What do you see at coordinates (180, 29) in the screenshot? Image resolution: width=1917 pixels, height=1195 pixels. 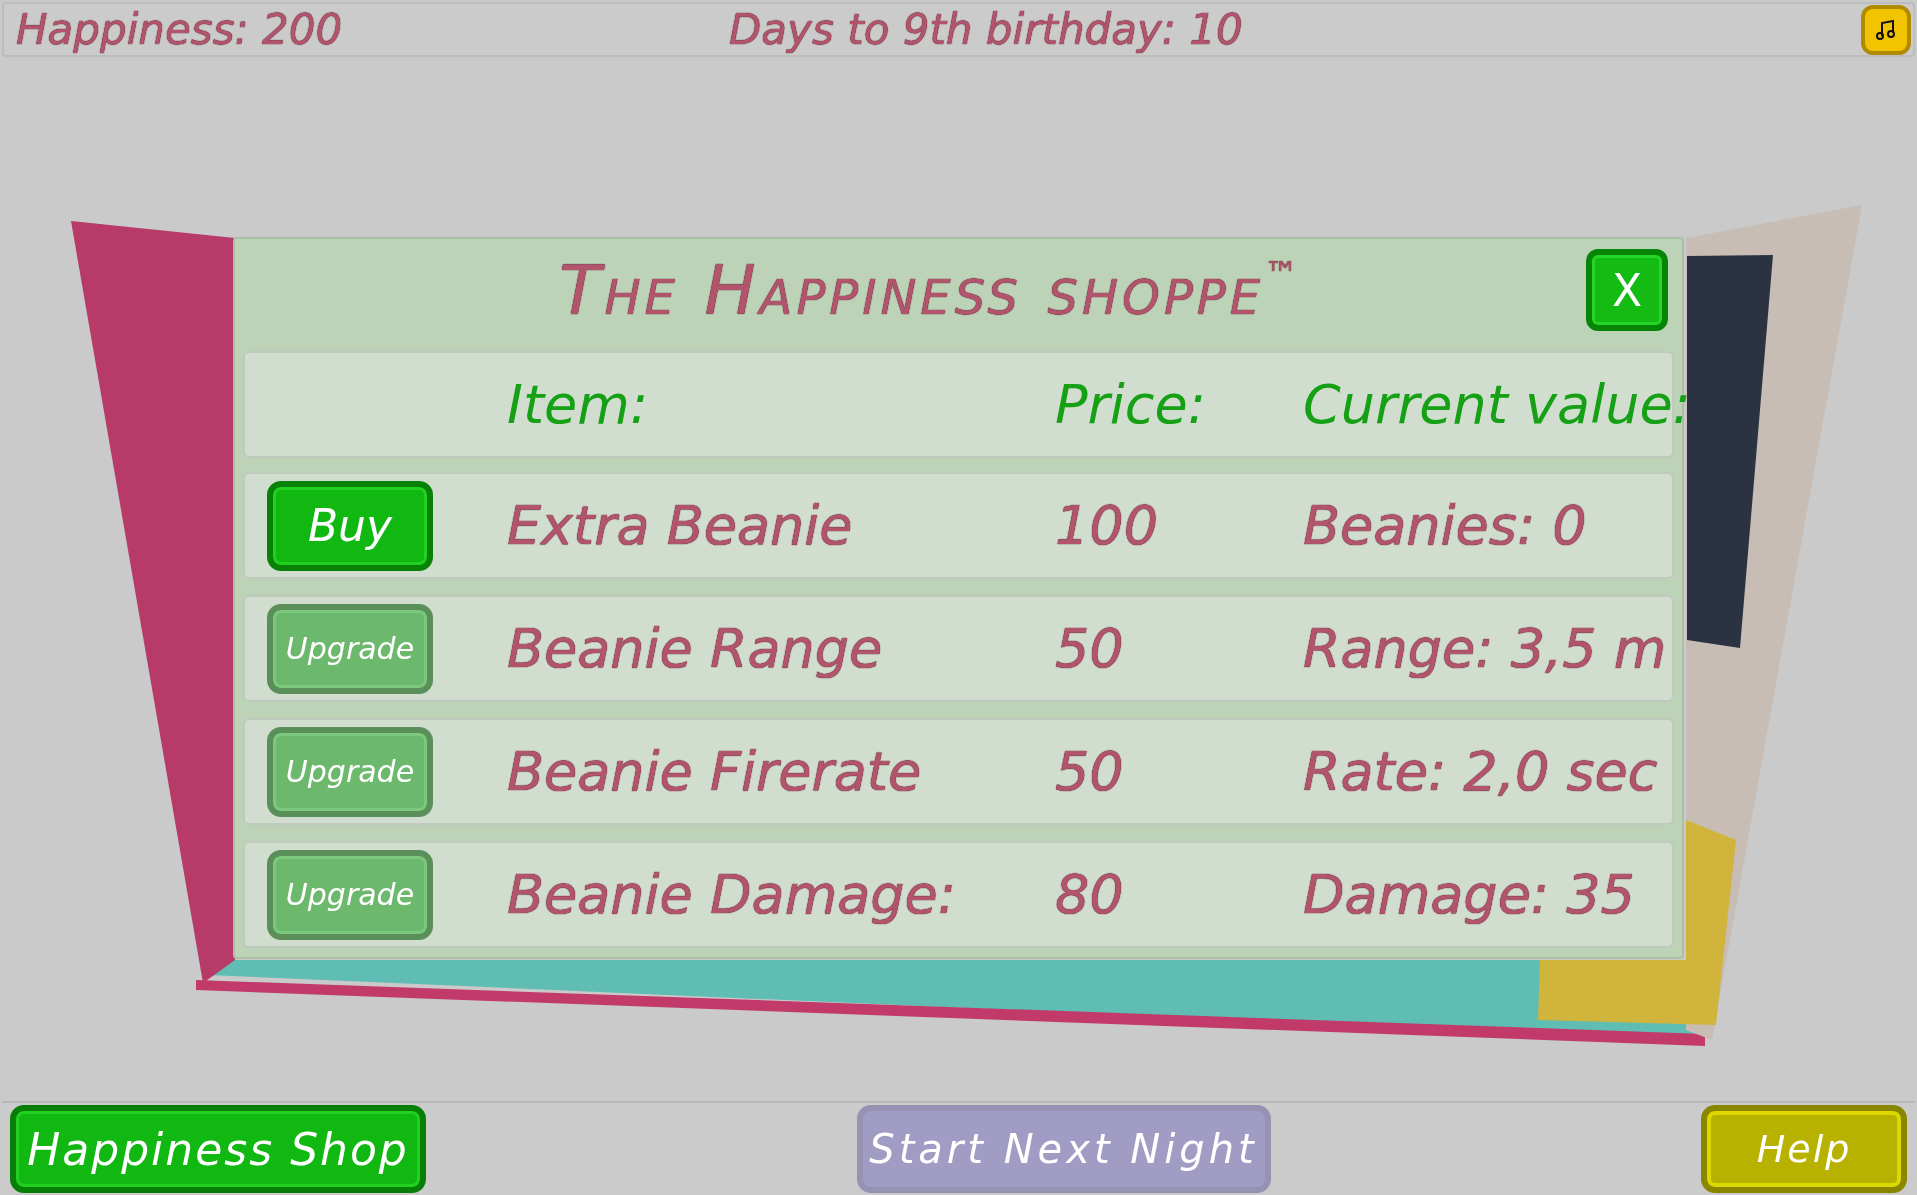 I see `happiness-counter: Happiness: 200` at bounding box center [180, 29].